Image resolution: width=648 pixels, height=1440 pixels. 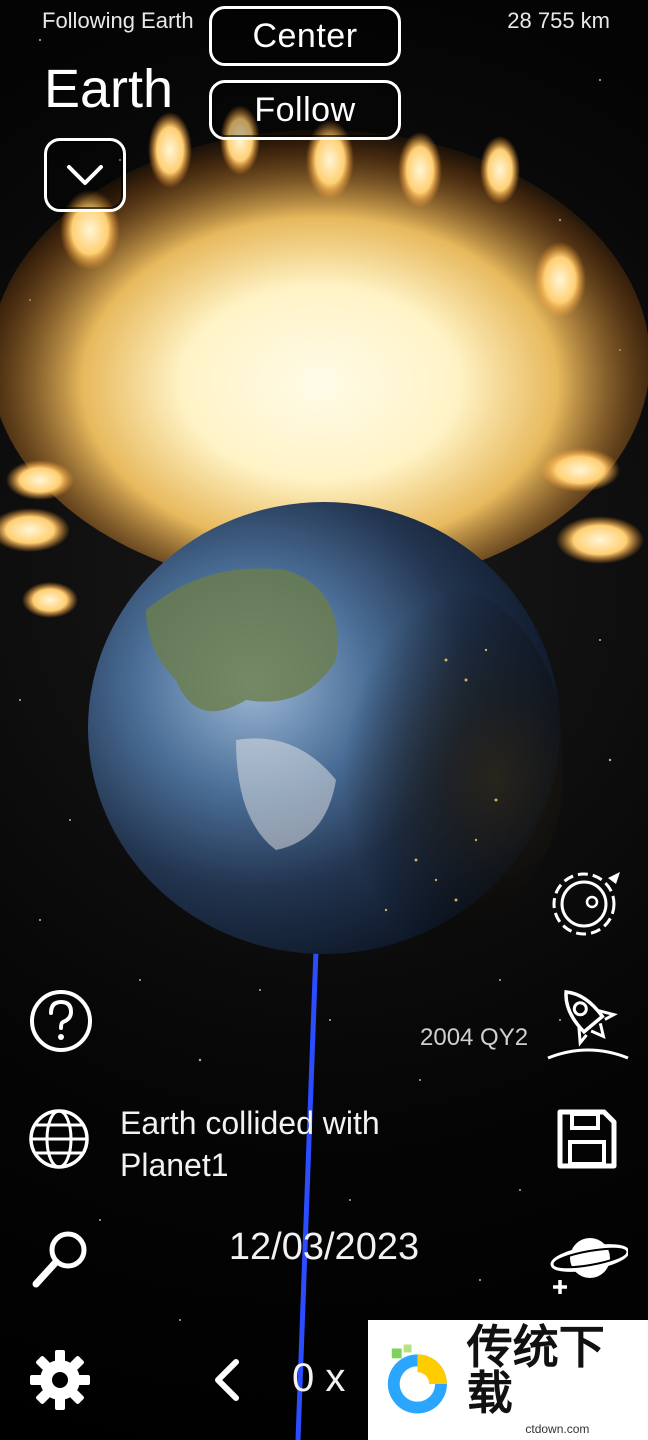 I want to click on watermark-site: ctdown.com, so click(x=557, y=1429).